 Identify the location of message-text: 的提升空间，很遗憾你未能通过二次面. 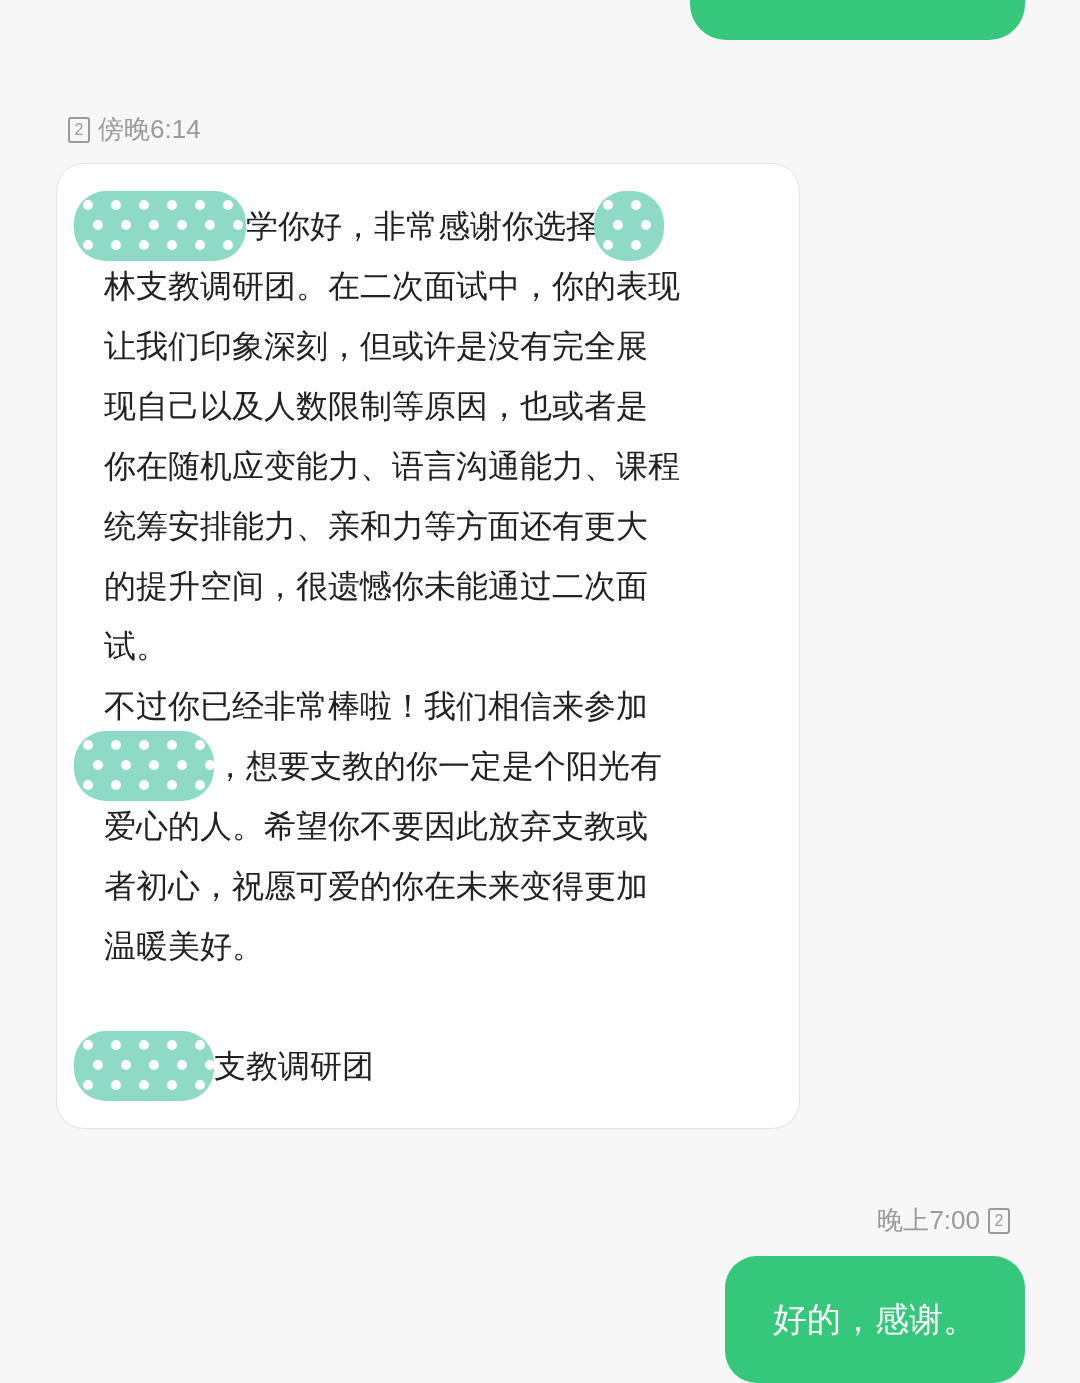
(376, 586).